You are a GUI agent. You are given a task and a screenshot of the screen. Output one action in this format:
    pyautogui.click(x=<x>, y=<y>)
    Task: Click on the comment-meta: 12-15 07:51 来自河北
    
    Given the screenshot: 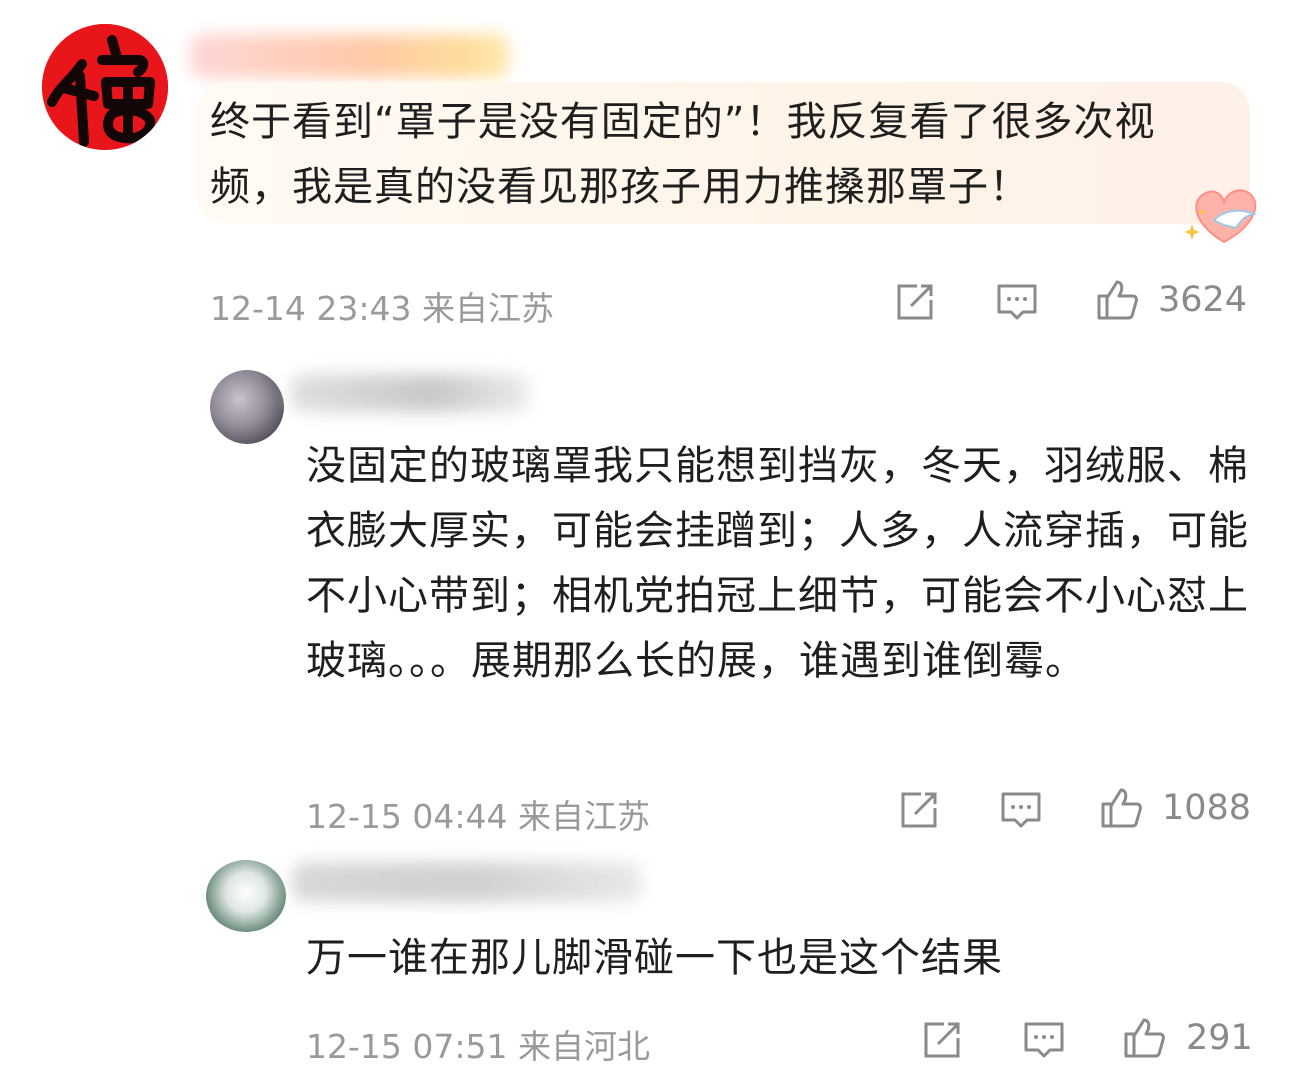 What is the action you would take?
    pyautogui.click(x=478, y=1044)
    